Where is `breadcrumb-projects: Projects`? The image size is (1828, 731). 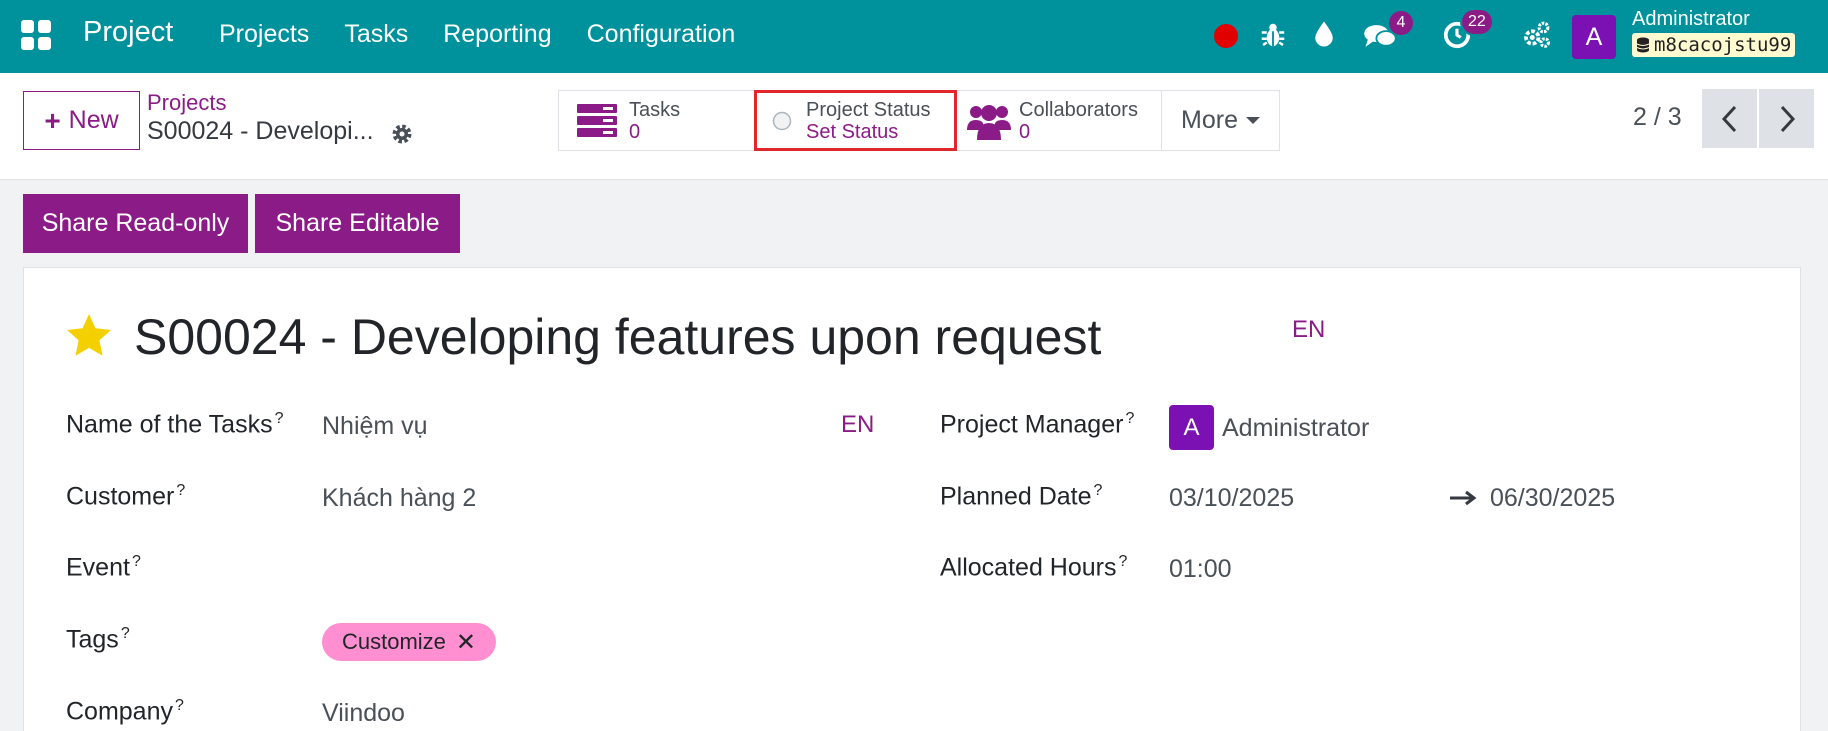 breadcrumb-projects: Projects is located at coordinates (186, 103).